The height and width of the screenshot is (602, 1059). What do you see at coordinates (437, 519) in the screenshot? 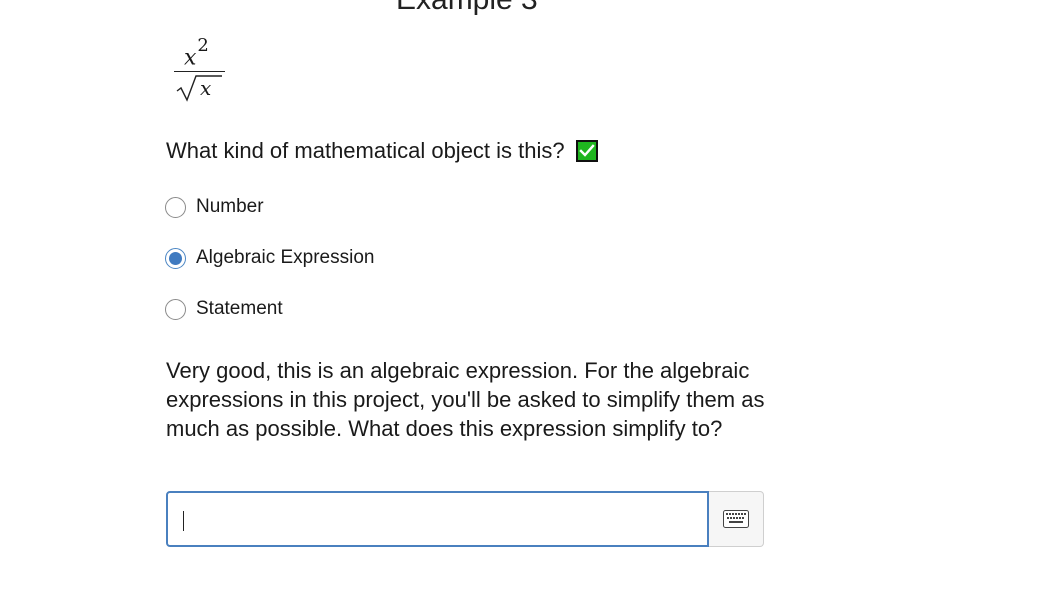
I see `answer-input` at bounding box center [437, 519].